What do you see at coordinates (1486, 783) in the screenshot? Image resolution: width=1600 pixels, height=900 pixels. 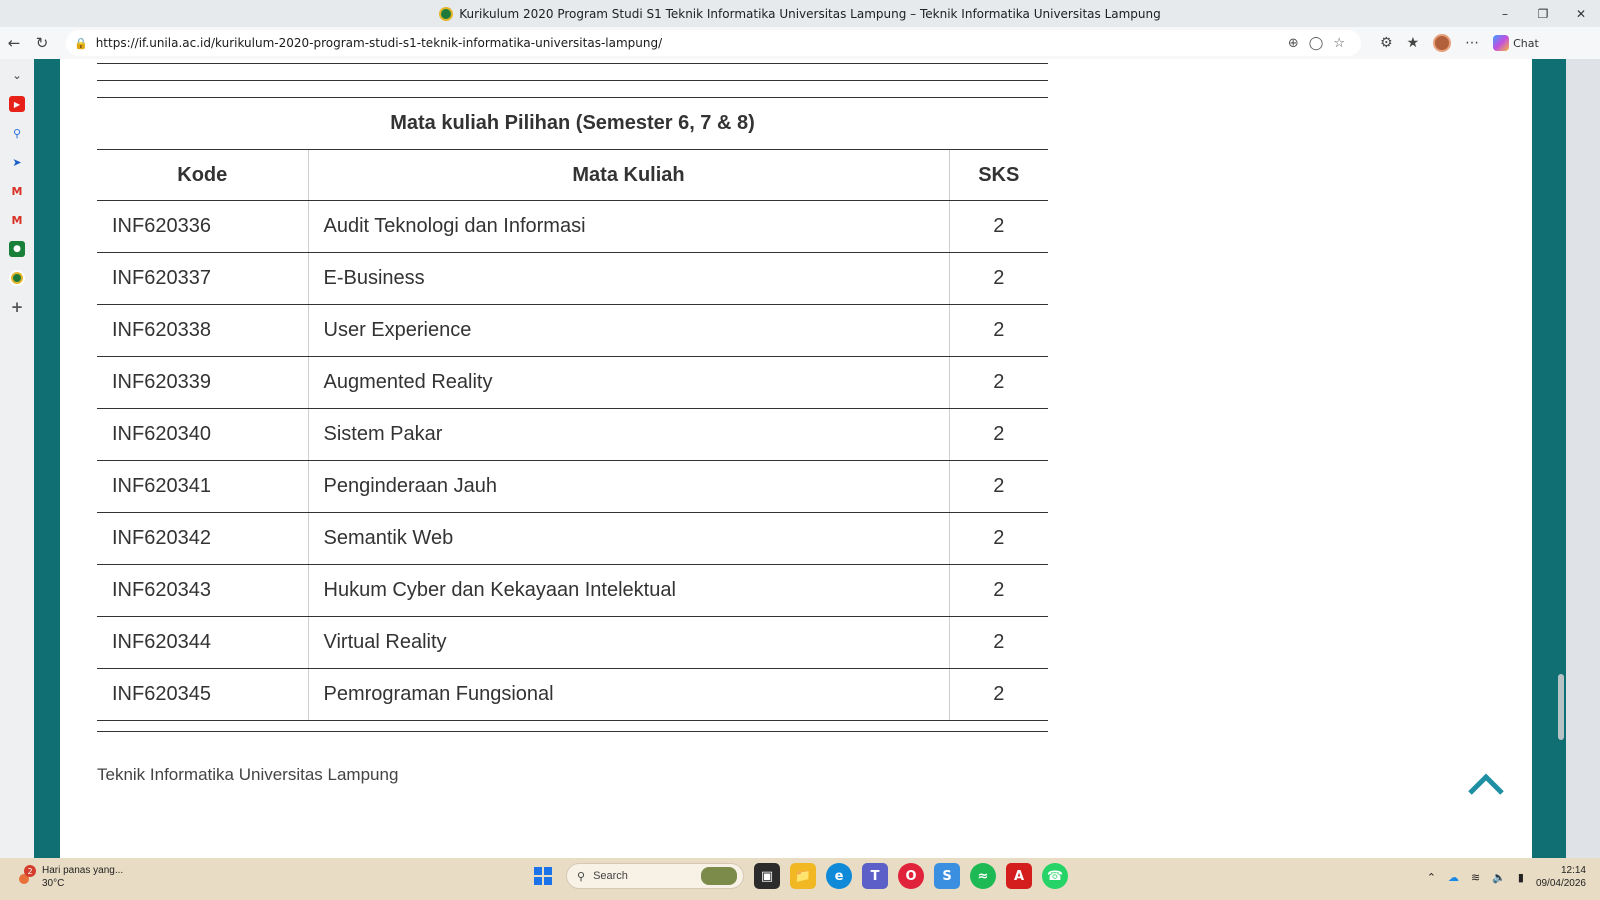 I see `scroll-to-top-icon` at bounding box center [1486, 783].